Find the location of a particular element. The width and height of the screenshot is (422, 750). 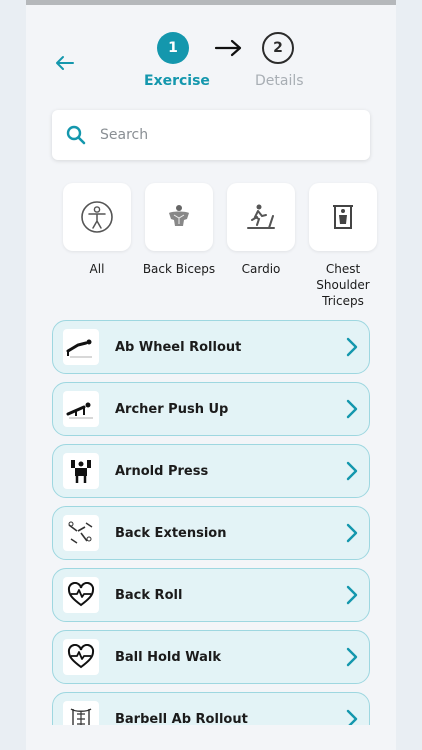

category-label: All is located at coordinates (97, 269).